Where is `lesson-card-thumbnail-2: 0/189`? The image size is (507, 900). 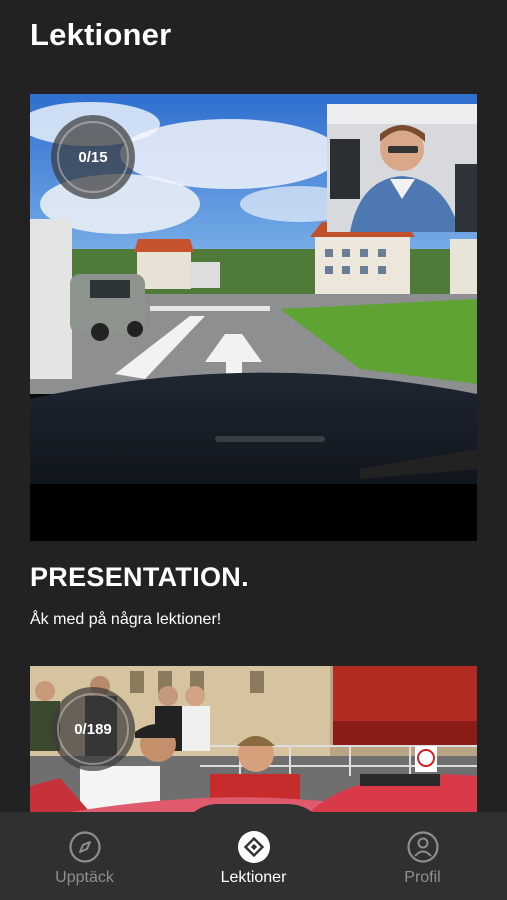 lesson-card-thumbnail-2: 0/189 is located at coordinates (253, 739).